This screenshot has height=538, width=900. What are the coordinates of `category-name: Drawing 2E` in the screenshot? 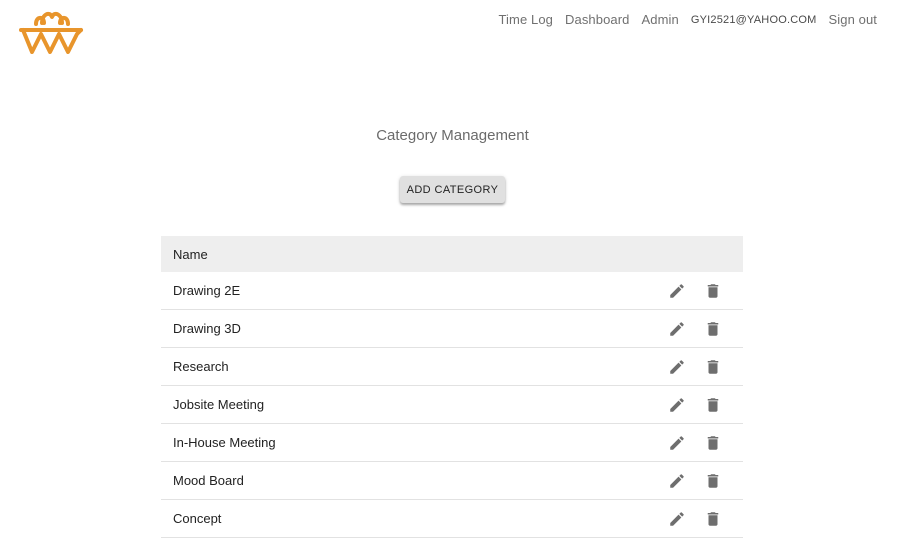 It's located at (207, 290).